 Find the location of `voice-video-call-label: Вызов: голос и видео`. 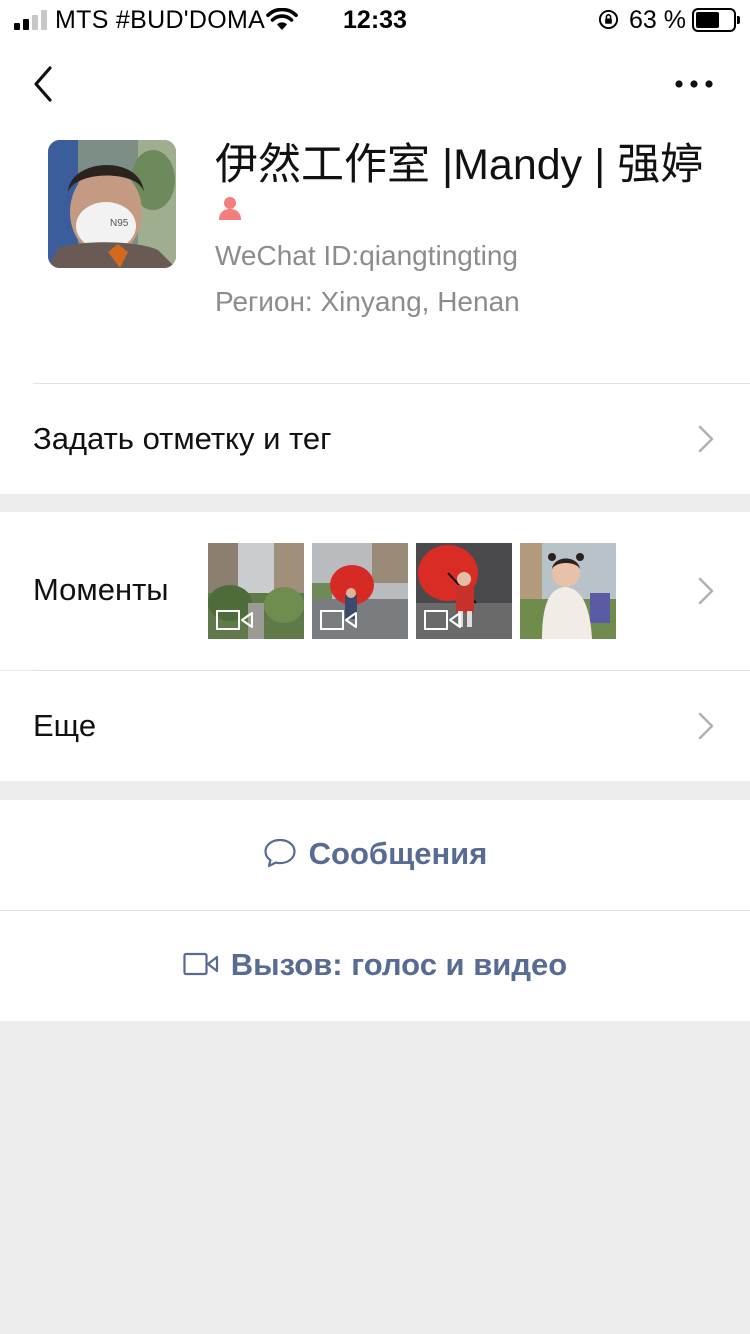

voice-video-call-label: Вызов: голос и видео is located at coordinates (399, 964).